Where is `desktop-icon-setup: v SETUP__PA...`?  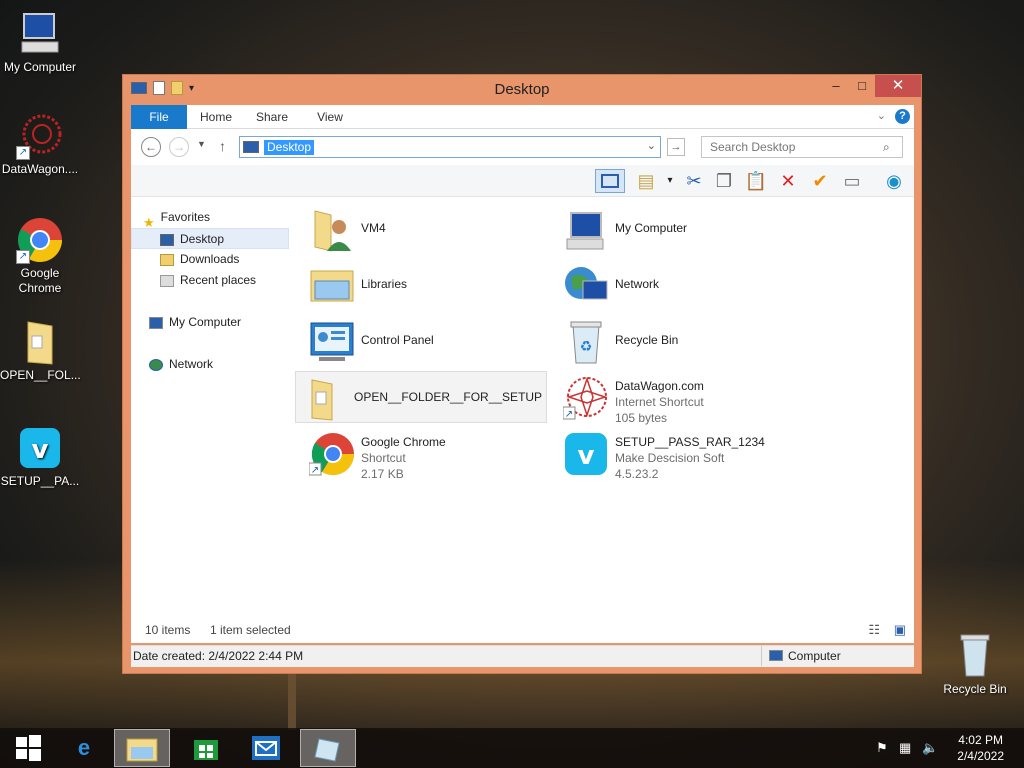
desktop-icon-setup: v SETUP__PA... is located at coordinates (40, 456).